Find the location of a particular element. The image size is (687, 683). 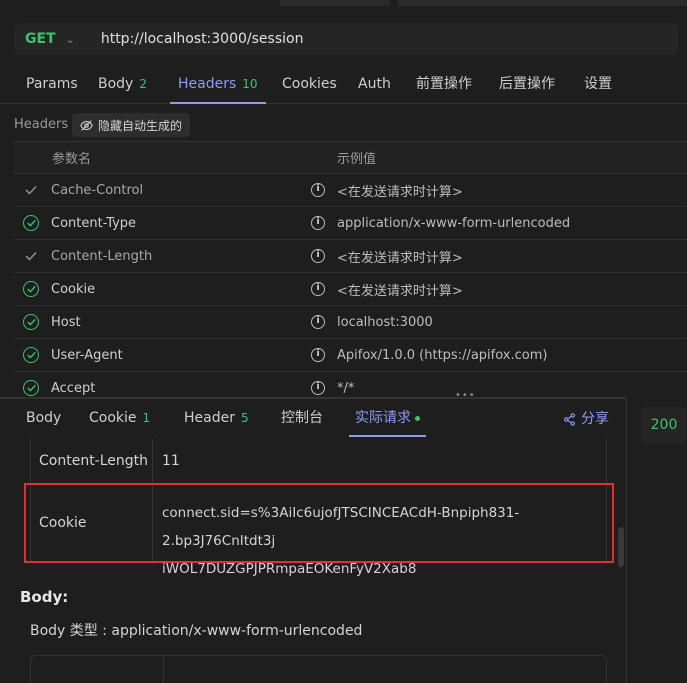

request-header-key: Content-Length is located at coordinates (92, 461).